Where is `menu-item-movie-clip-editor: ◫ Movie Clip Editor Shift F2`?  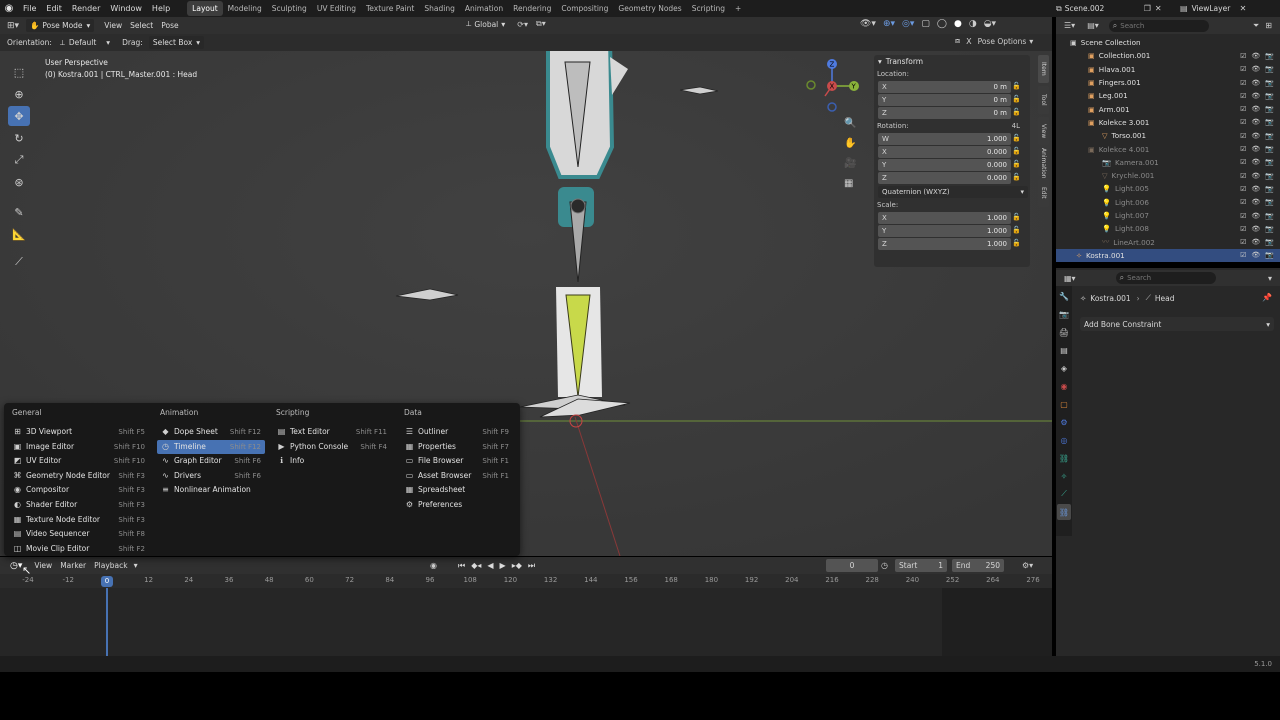 menu-item-movie-clip-editor: ◫ Movie Clip Editor Shift F2 is located at coordinates (79, 549).